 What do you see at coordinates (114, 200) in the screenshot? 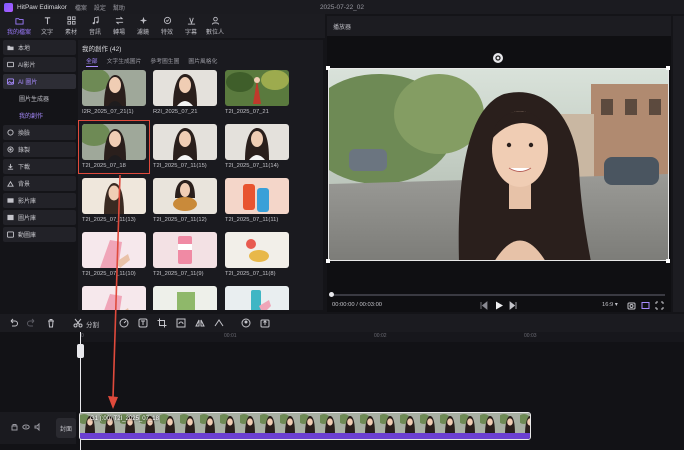
I see `library-item: T2I_2025_07_11(13)` at bounding box center [114, 200].